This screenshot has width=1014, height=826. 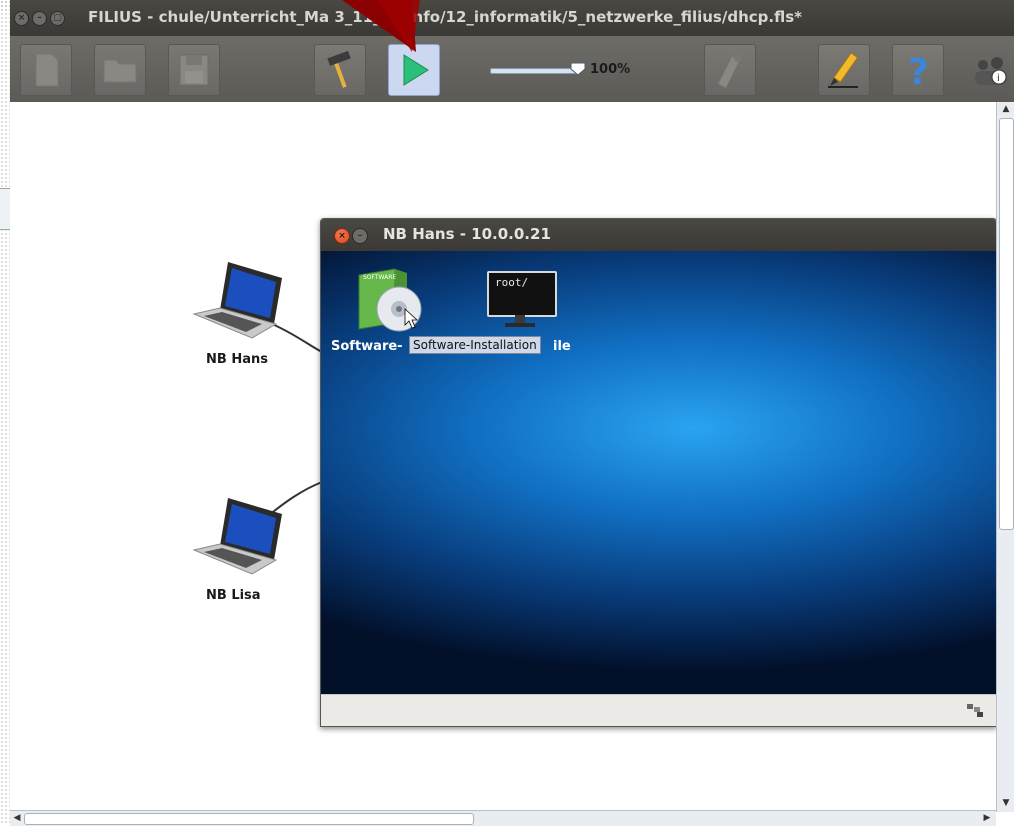 I want to click on minimize-window-button: –, so click(x=39, y=18).